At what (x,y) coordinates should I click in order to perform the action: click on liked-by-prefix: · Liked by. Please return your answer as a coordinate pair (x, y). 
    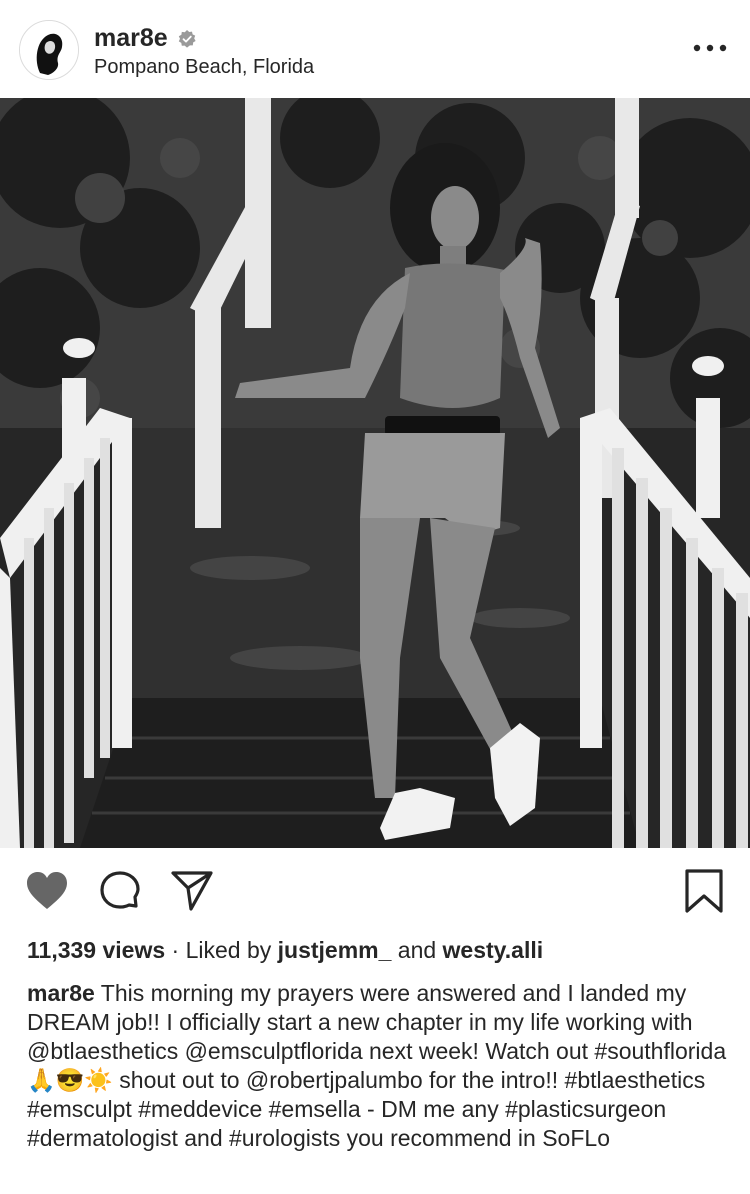
    Looking at the image, I should click on (224, 950).